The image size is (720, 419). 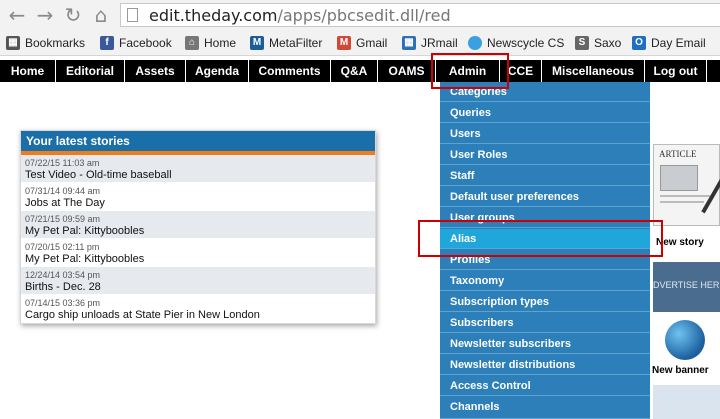 I want to click on bookmark-day-email: O Day Email, so click(x=669, y=43).